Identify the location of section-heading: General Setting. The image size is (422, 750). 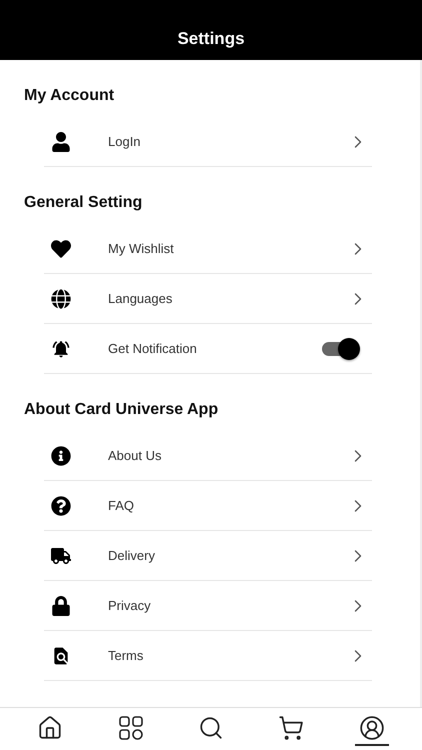
(83, 203).